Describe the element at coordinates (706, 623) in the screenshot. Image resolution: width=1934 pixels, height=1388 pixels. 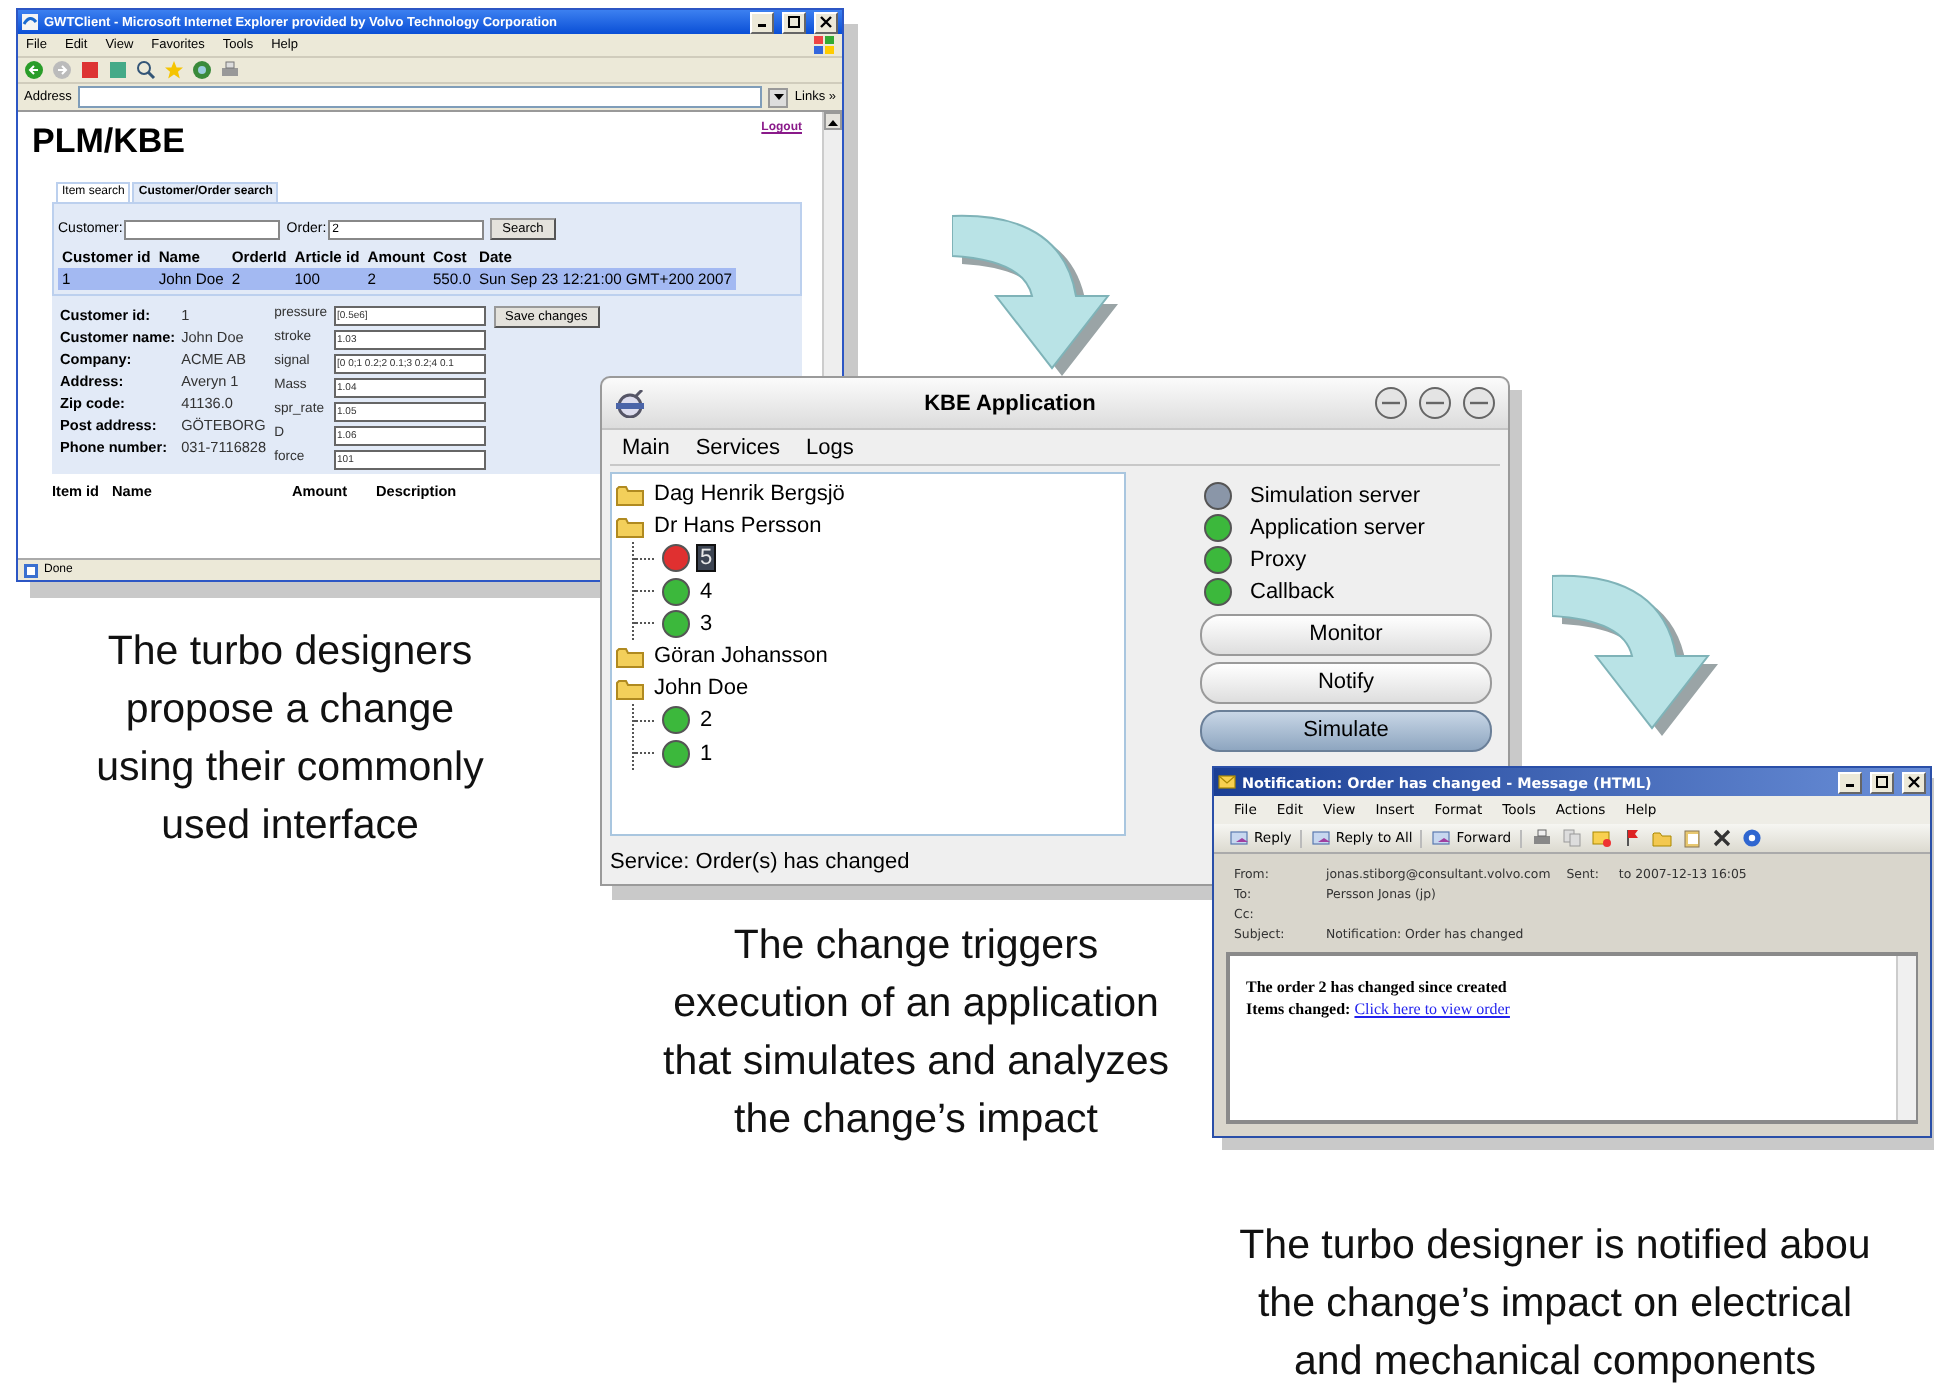
I see `tree-item: 3` at that location.